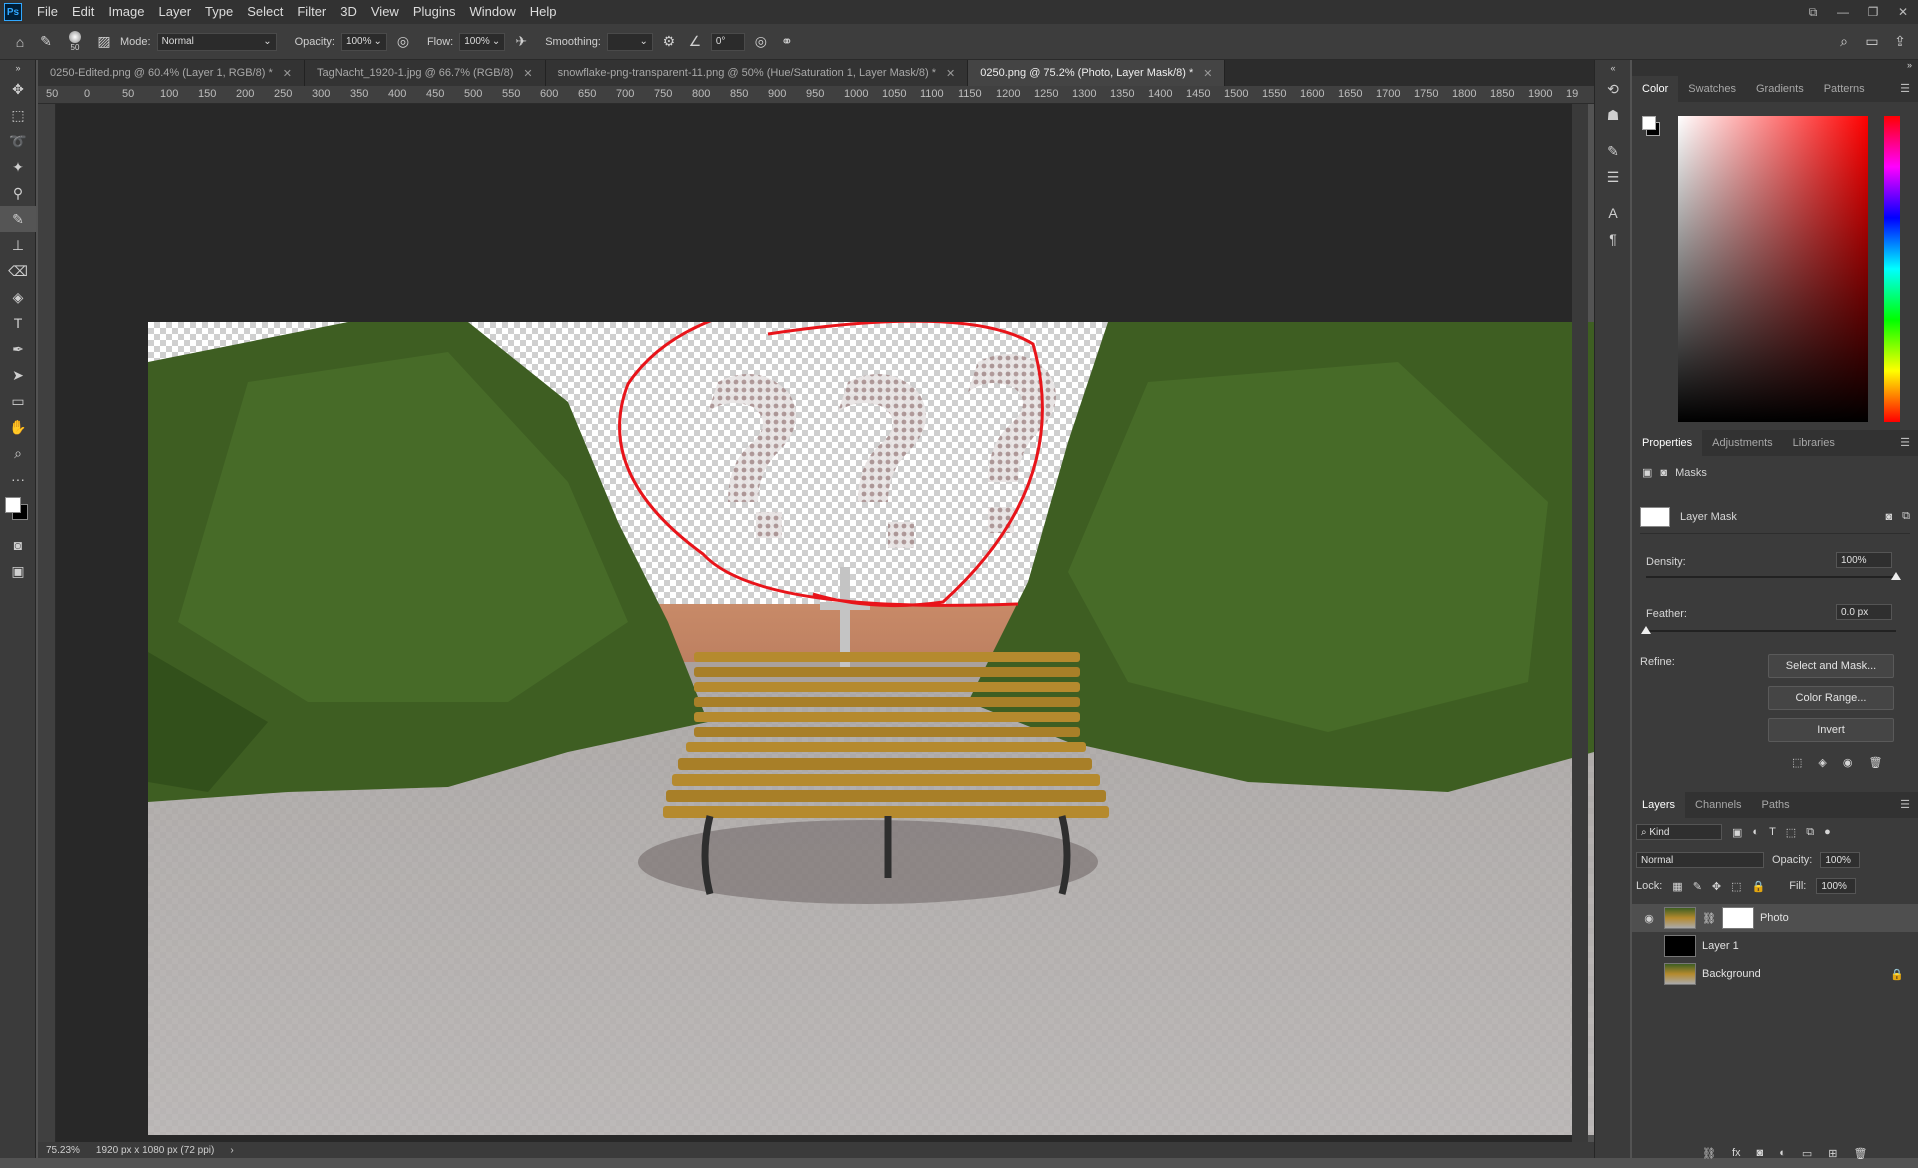 Image resolution: width=1918 pixels, height=1168 pixels. What do you see at coordinates (1613, 239) in the screenshot?
I see `paragraph-icon: ¶` at bounding box center [1613, 239].